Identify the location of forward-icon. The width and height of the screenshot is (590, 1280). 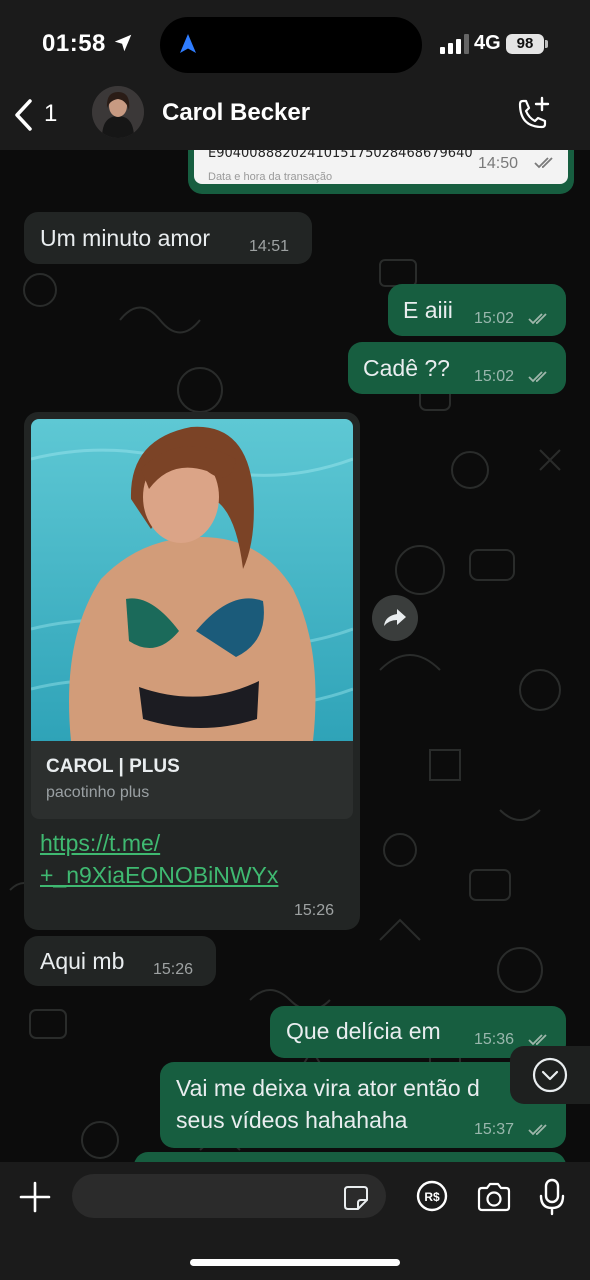
(395, 617).